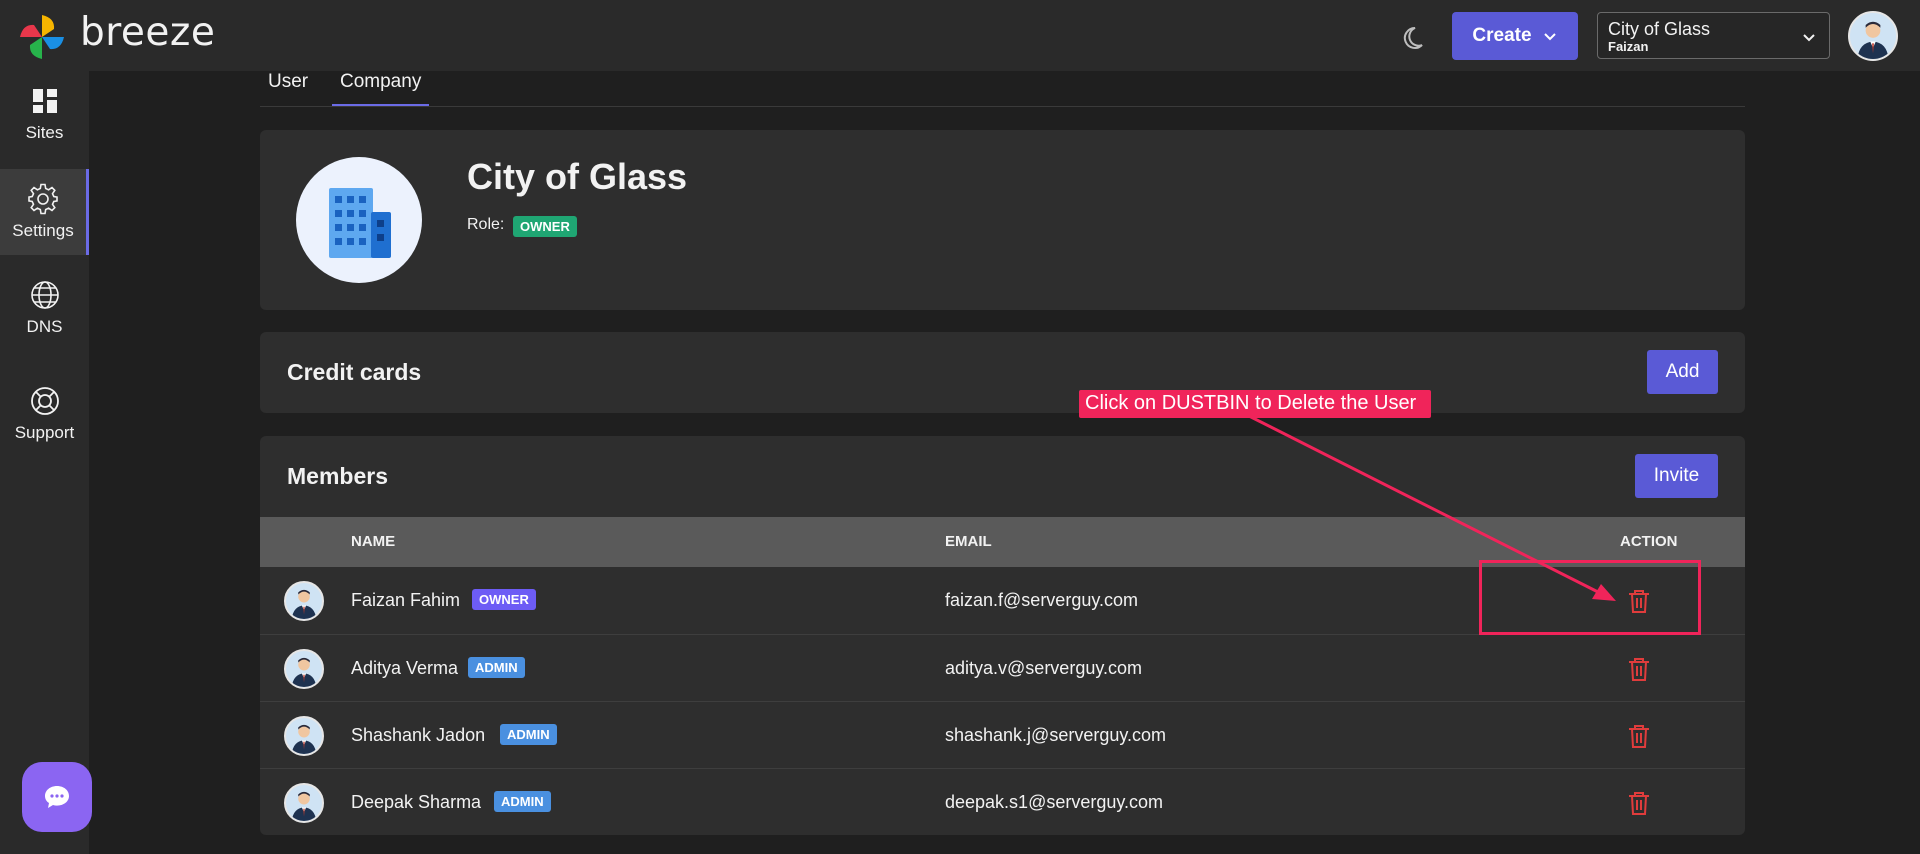  What do you see at coordinates (1044, 668) in the screenshot?
I see `member-email: aditya.v@serverguy.com` at bounding box center [1044, 668].